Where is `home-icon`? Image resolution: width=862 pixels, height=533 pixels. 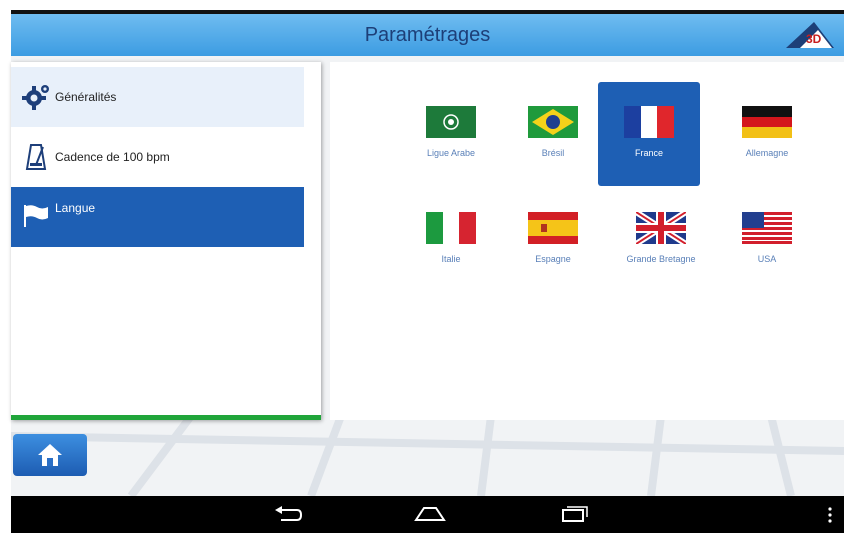 home-icon is located at coordinates (50, 455).